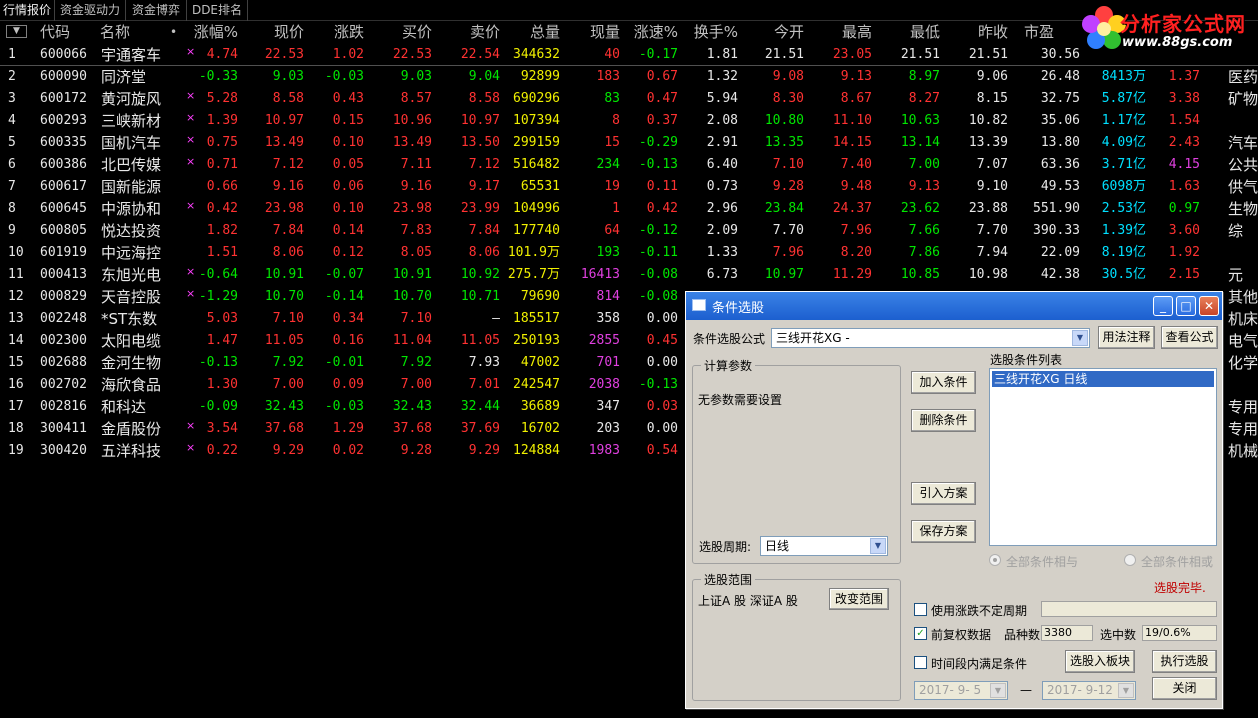 The height and width of the screenshot is (718, 1258). Describe the element at coordinates (12, 76) in the screenshot. I see `row-number: 2` at that location.